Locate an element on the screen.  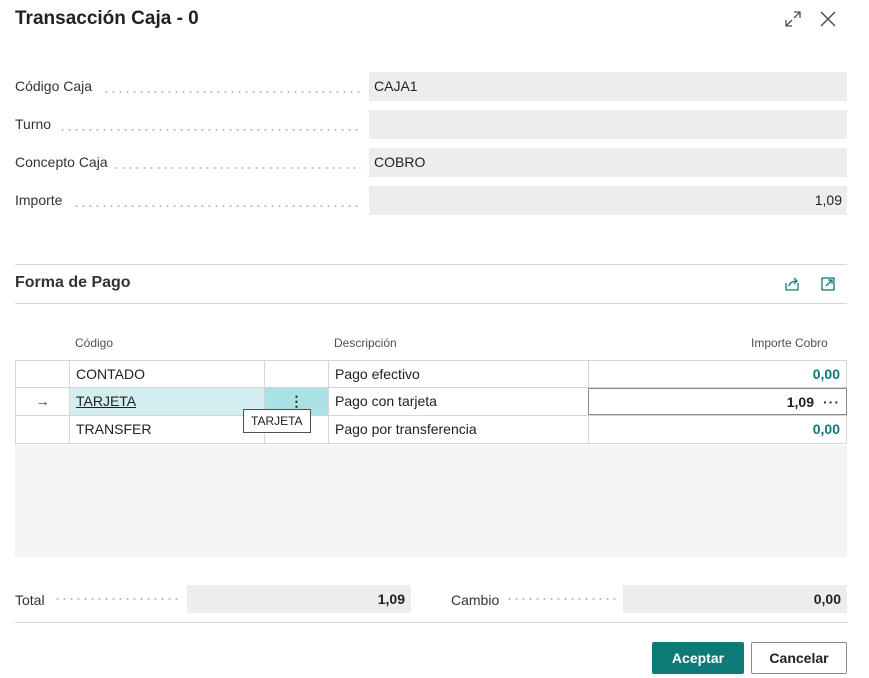
cambio-label: Cambio is located at coordinates (475, 600).